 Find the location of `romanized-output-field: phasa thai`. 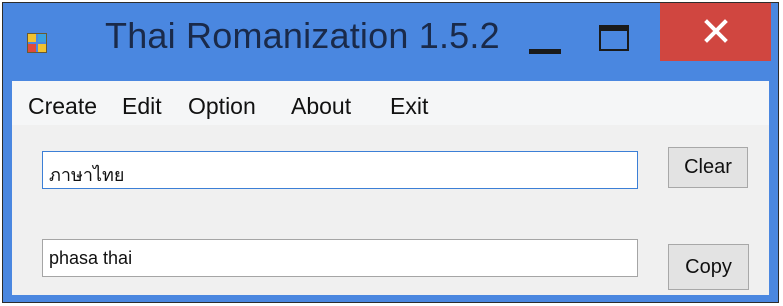

romanized-output-field: phasa thai is located at coordinates (340, 258).